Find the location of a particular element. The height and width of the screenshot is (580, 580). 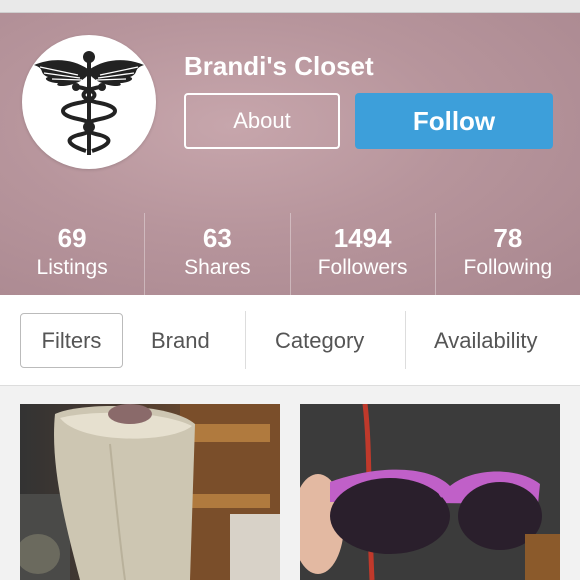

follow-button: Follow is located at coordinates (454, 121).